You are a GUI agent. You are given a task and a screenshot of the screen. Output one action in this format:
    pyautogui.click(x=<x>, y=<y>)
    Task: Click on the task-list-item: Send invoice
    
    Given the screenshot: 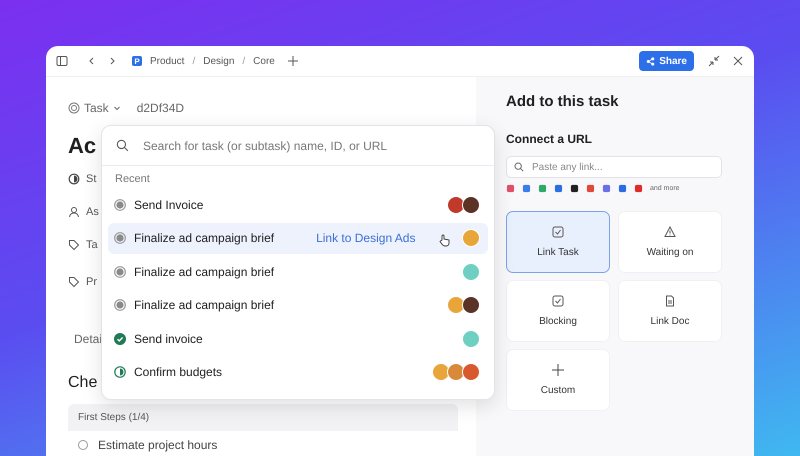 What is the action you would take?
    pyautogui.click(x=298, y=338)
    